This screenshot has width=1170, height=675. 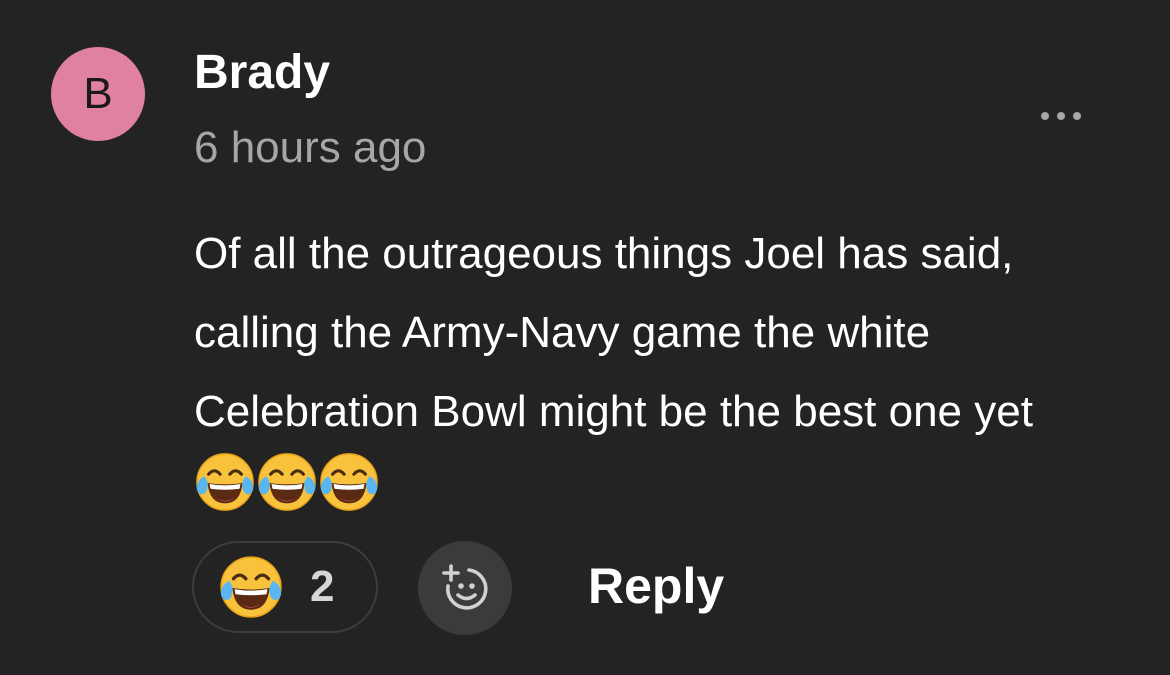 I want to click on add-reaction-icon, so click(x=465, y=587).